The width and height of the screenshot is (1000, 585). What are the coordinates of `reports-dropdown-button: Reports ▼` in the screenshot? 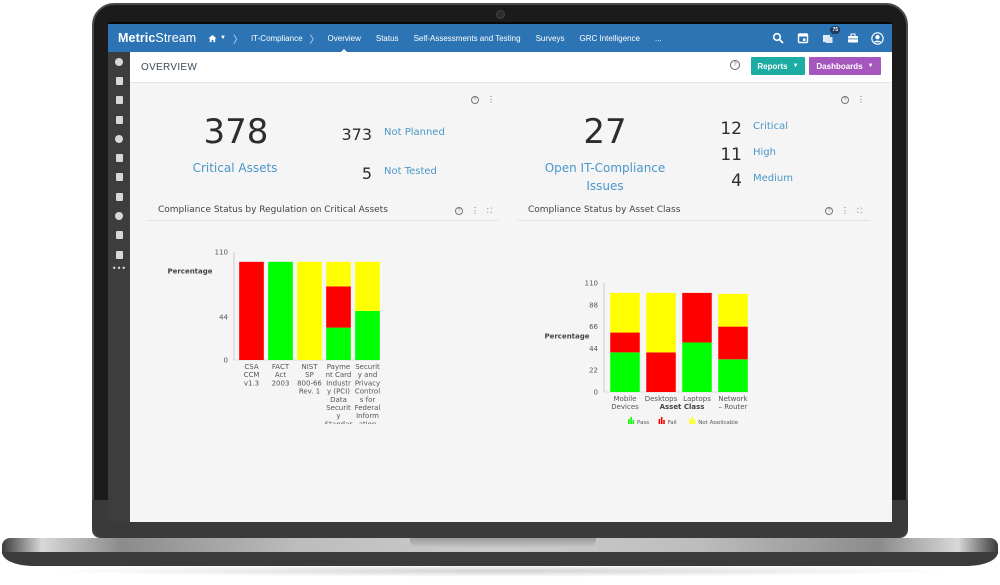 It's located at (778, 66).